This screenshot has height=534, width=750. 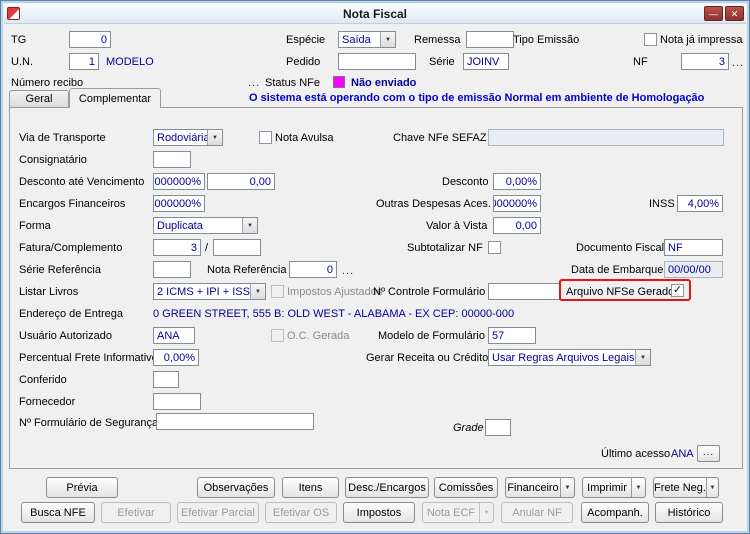 I want to click on window-controls: — ✕, so click(x=725, y=13).